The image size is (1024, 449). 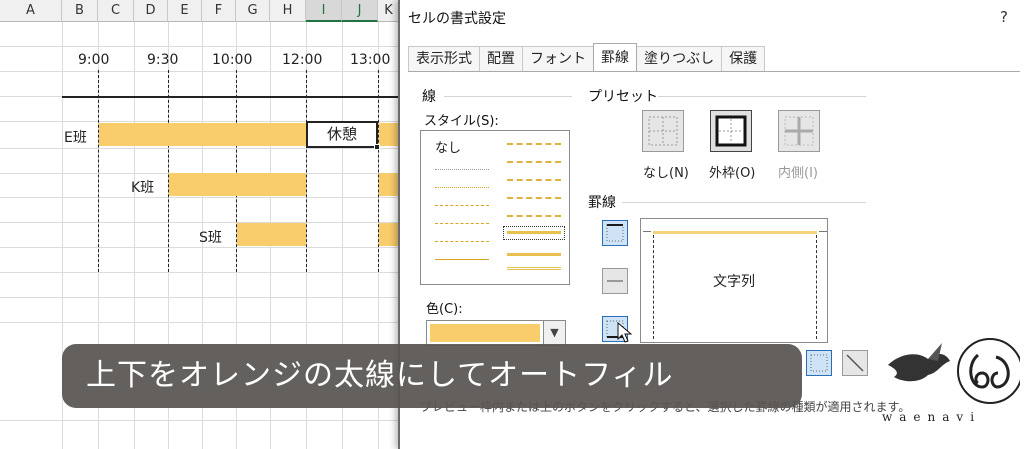 I want to click on time-label: 9:00, so click(x=94, y=60).